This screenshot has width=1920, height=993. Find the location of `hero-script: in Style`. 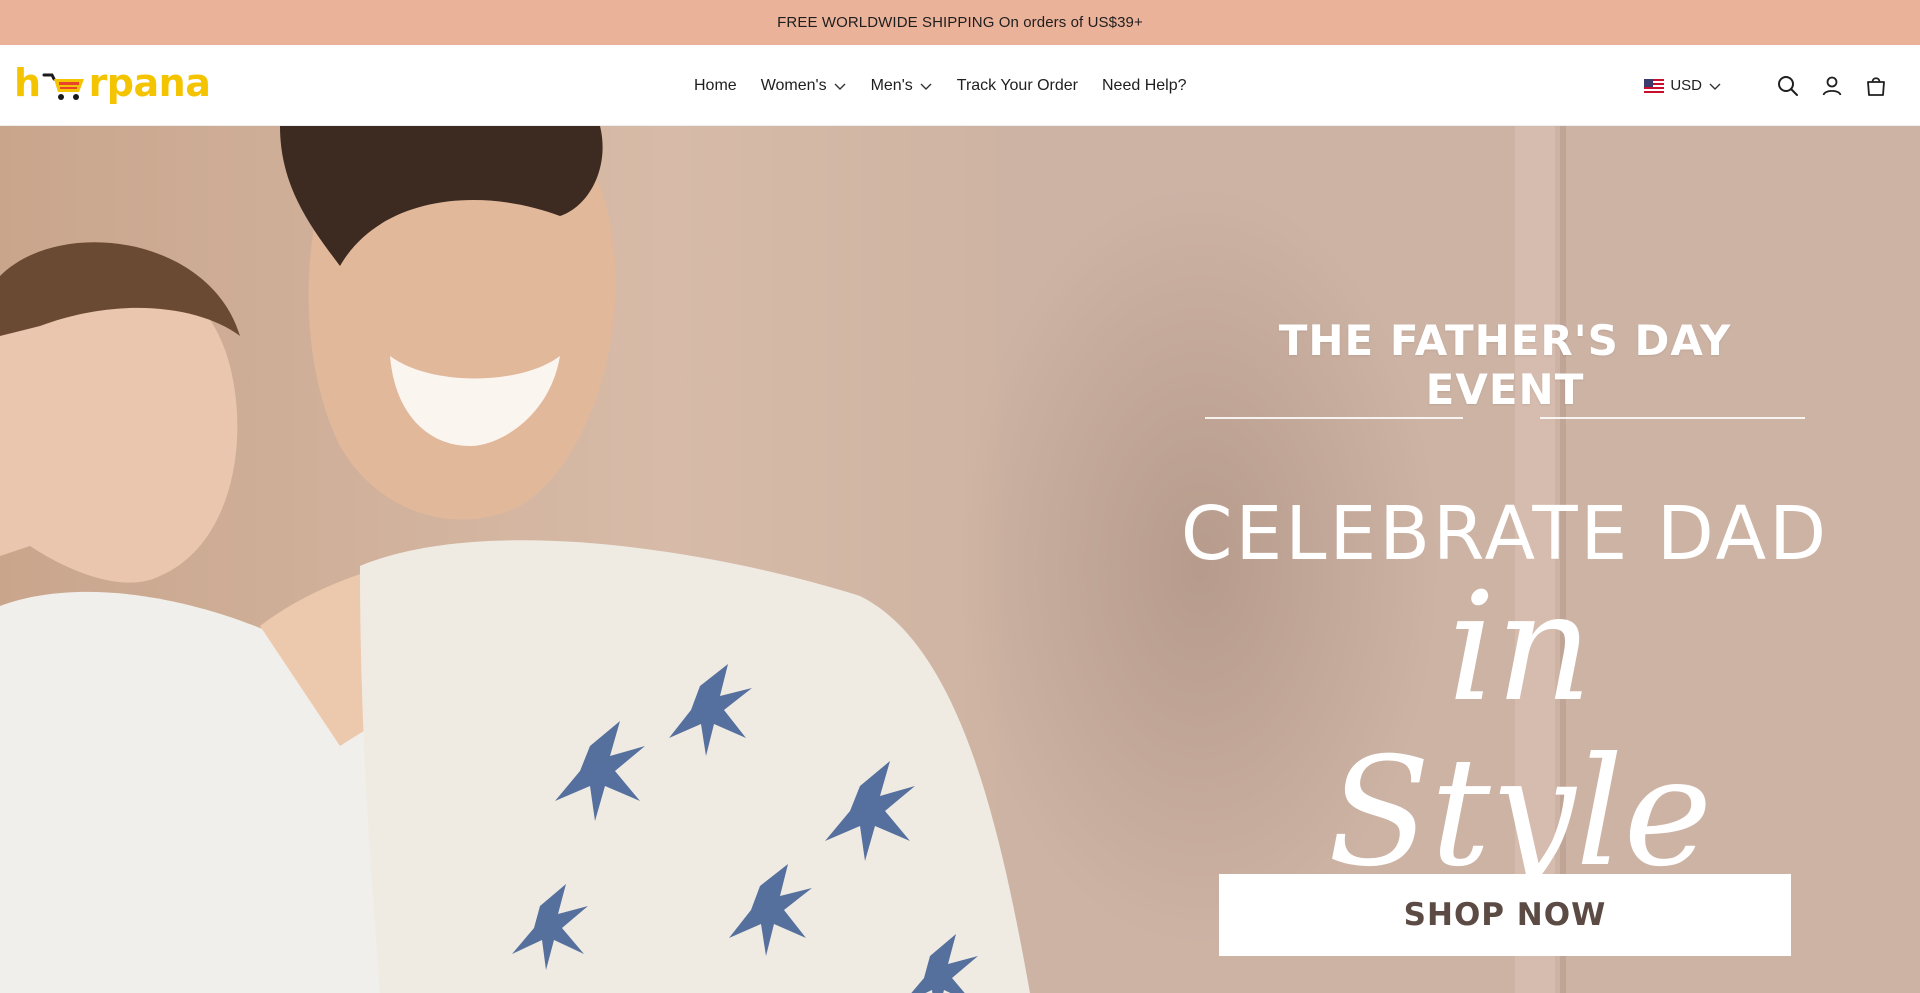

hero-script: in Style is located at coordinates (1520, 730).